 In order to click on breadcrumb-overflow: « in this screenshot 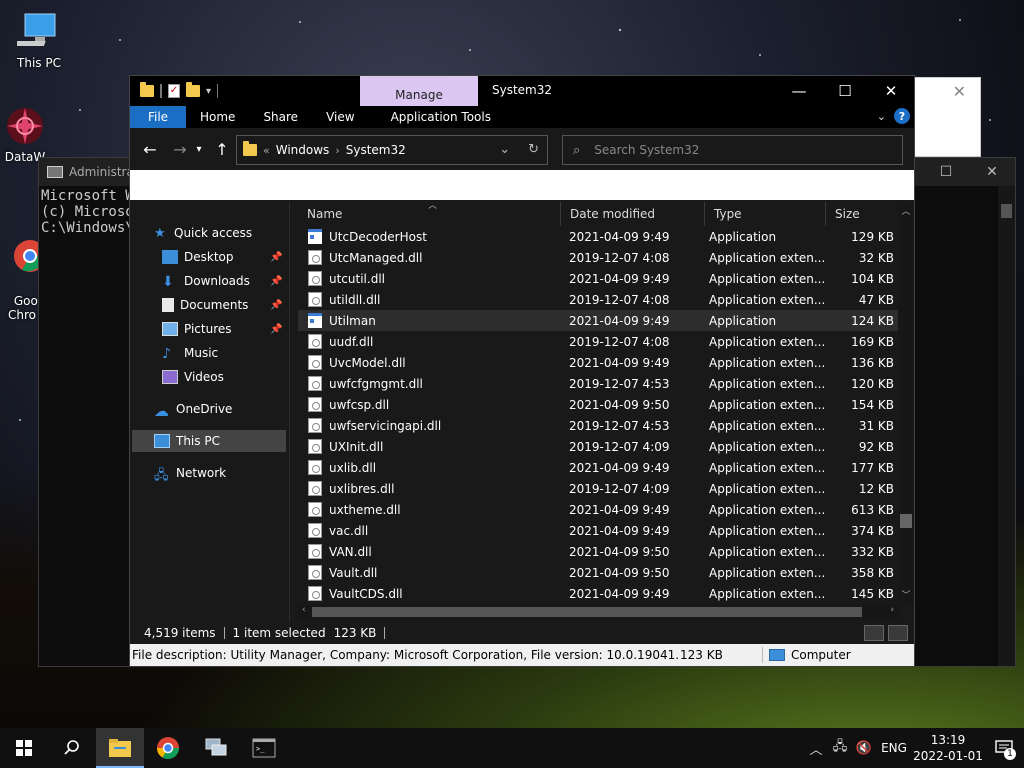, I will do `click(266, 150)`.